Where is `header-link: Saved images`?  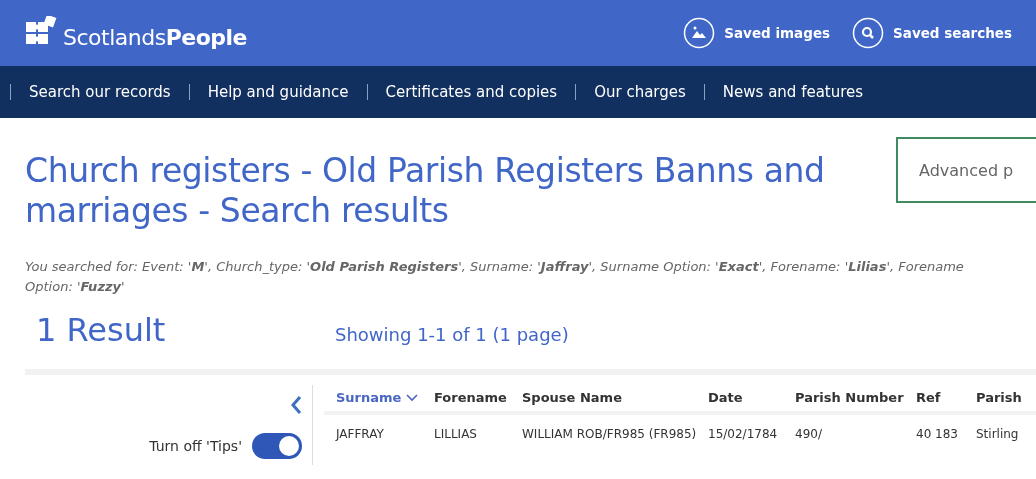 header-link: Saved images is located at coordinates (757, 33).